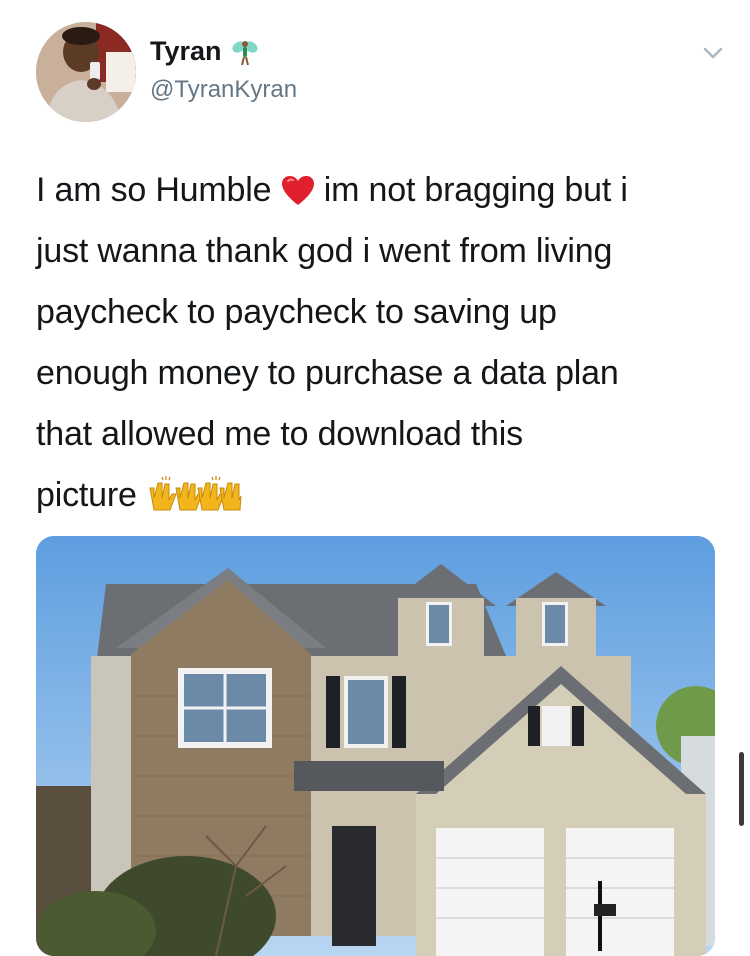 Image resolution: width=750 pixels, height=956 pixels. I want to click on tweet-line-4: enough money to purchase a data plan, so click(327, 373).